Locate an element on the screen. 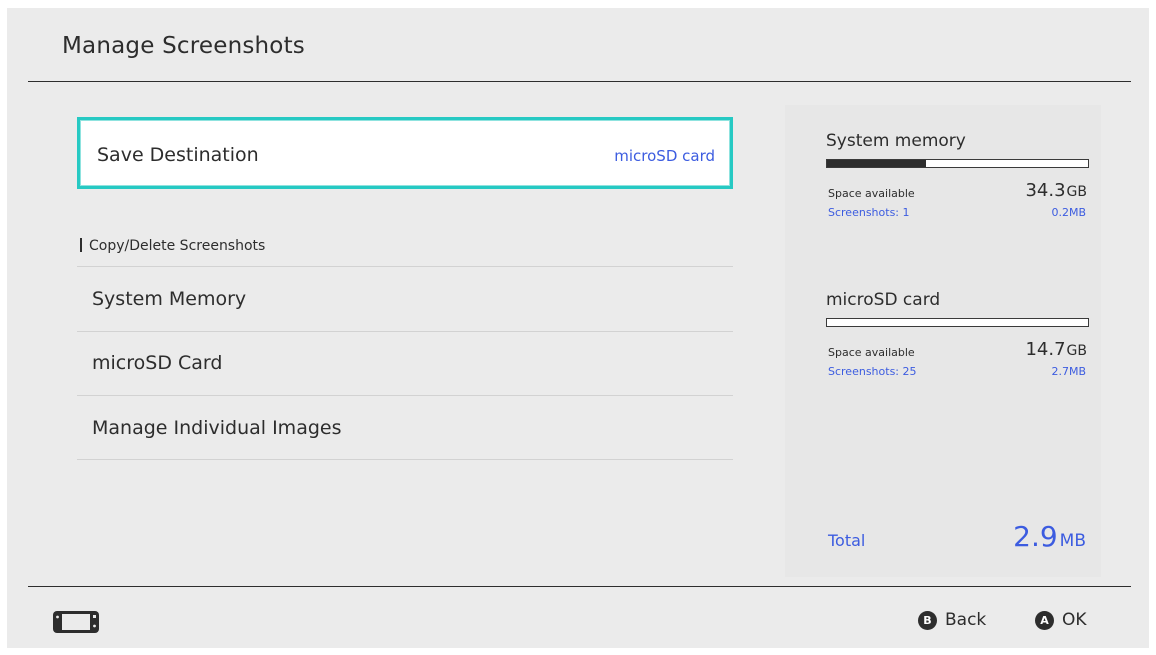 The height and width of the screenshot is (655, 1156). b-button-icon: B is located at coordinates (927, 620).